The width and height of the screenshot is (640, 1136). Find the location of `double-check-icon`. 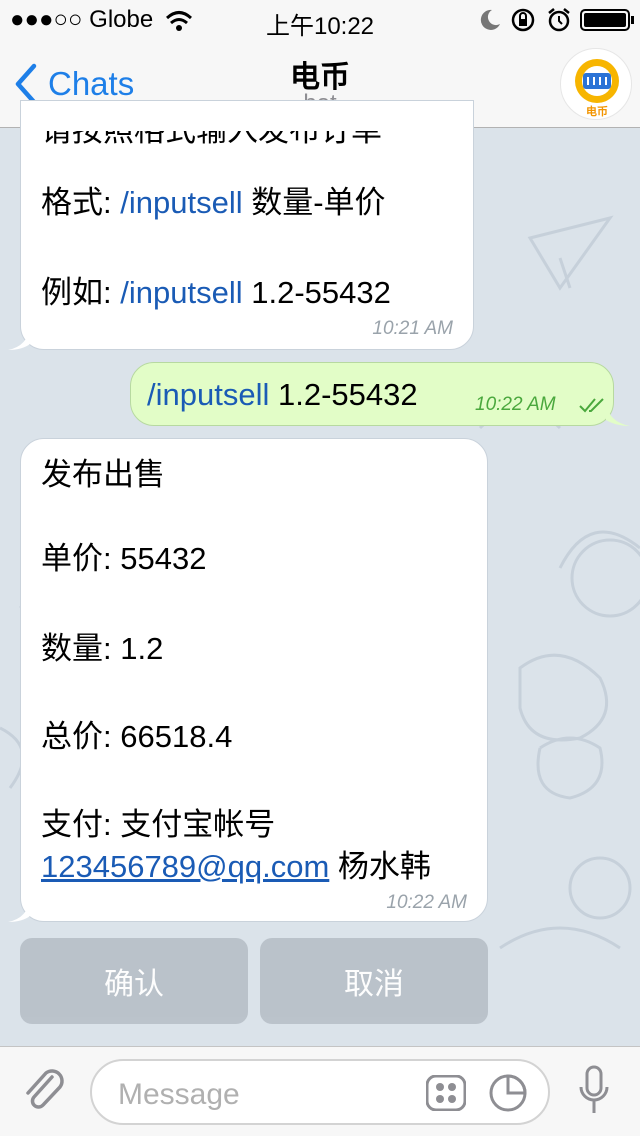

double-check-icon is located at coordinates (591, 405).